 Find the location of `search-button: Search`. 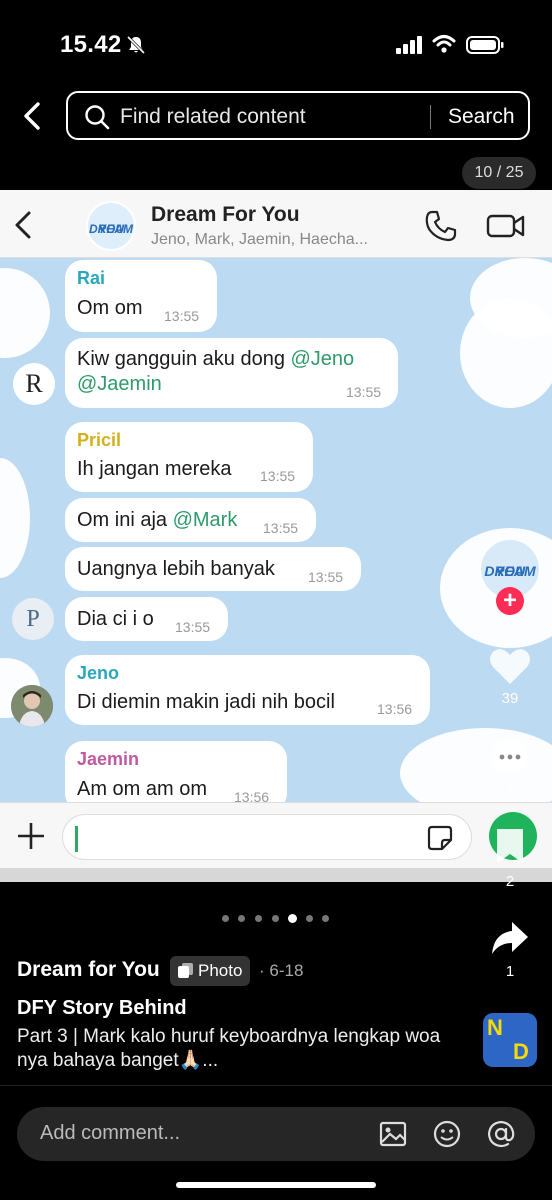

search-button: Search is located at coordinates (481, 117).